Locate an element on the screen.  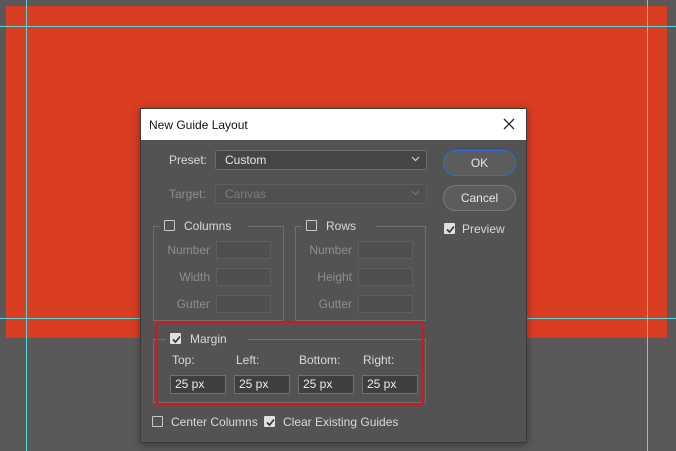
rows-height-label: Height is located at coordinates (334, 277).